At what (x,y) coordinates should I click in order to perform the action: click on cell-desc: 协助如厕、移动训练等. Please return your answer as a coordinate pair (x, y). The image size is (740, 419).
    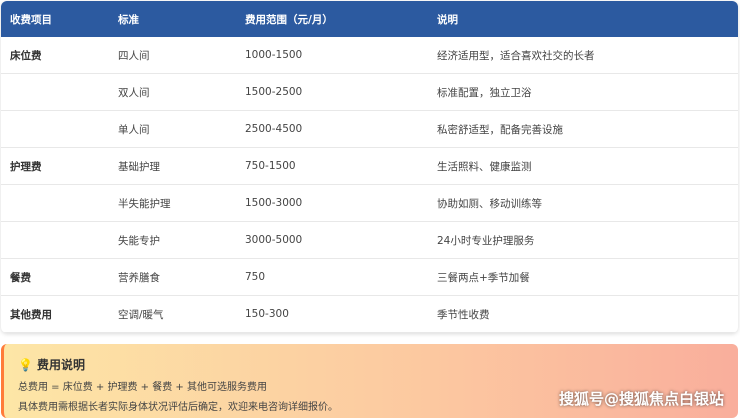
    Looking at the image, I should click on (489, 203).